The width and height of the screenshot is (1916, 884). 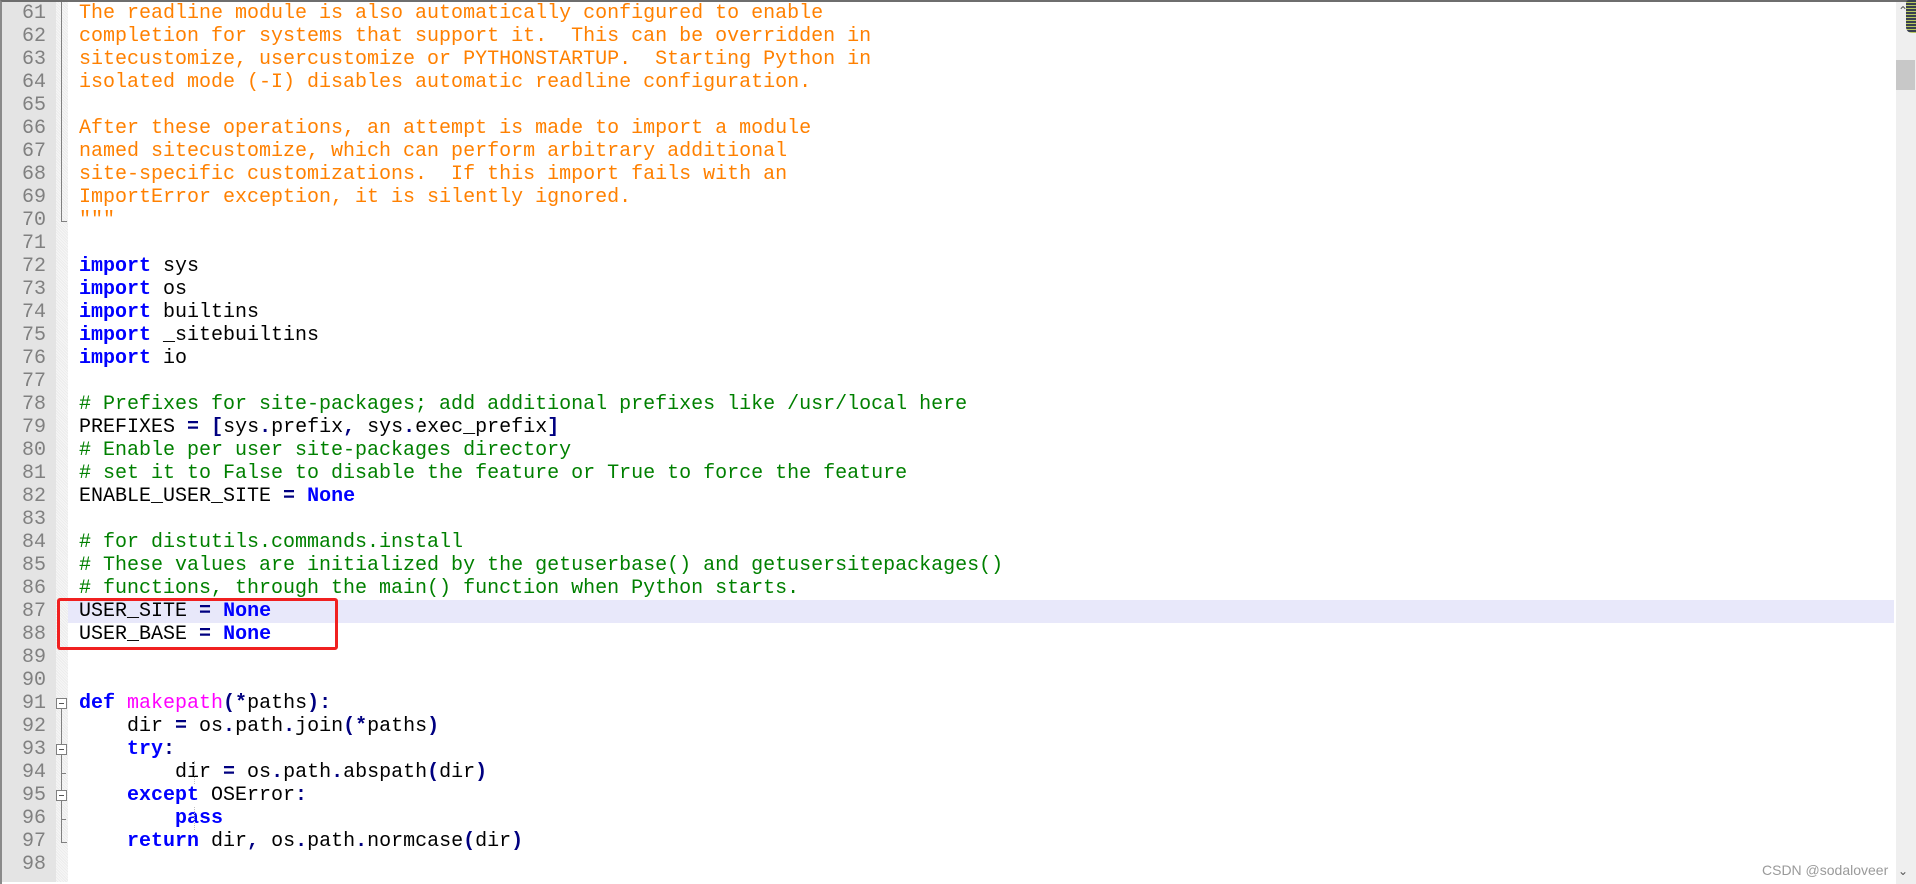 What do you see at coordinates (947, 496) in the screenshot?
I see `code-line: 82 ENABLE_USER_SITE = None` at bounding box center [947, 496].